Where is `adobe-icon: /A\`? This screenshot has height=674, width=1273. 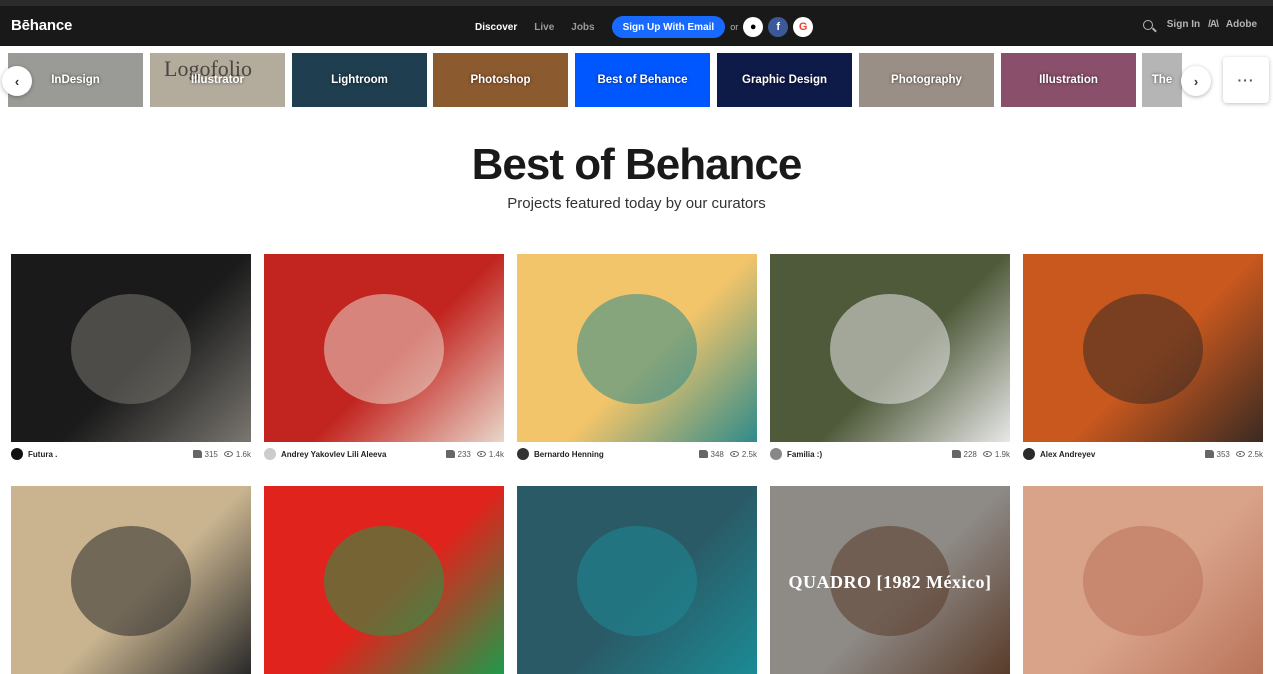 adobe-icon: /A\ is located at coordinates (1213, 24).